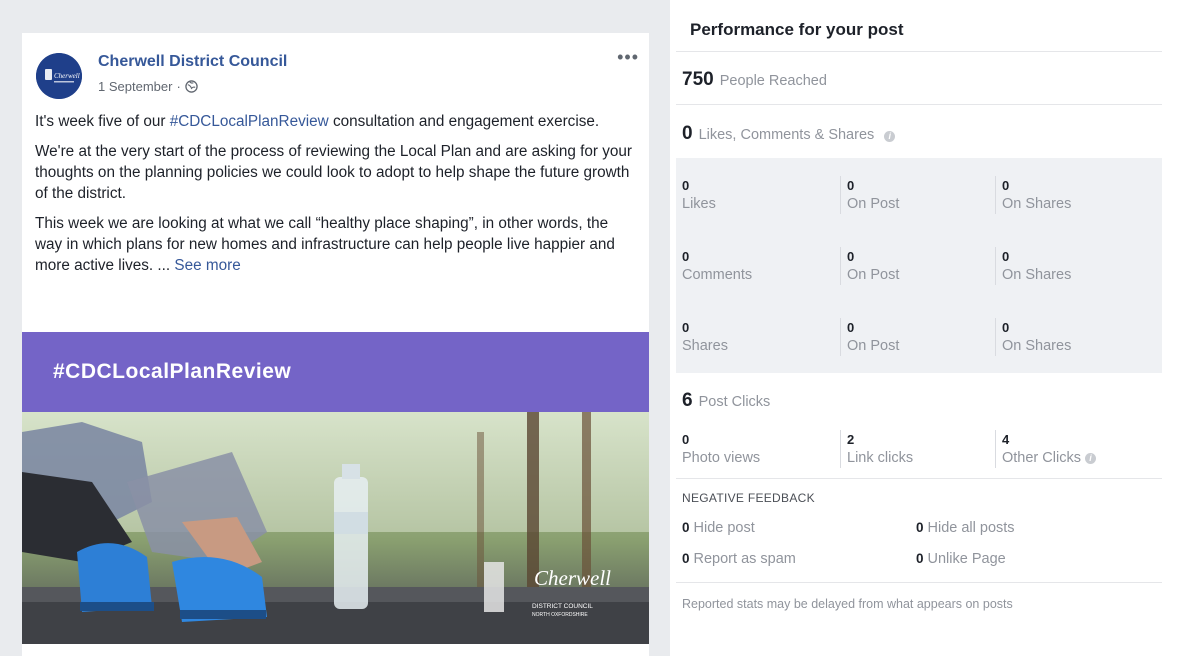  What do you see at coordinates (1033, 337) in the screenshot?
I see `shares-on-shares-stat: 0 On Shares` at bounding box center [1033, 337].